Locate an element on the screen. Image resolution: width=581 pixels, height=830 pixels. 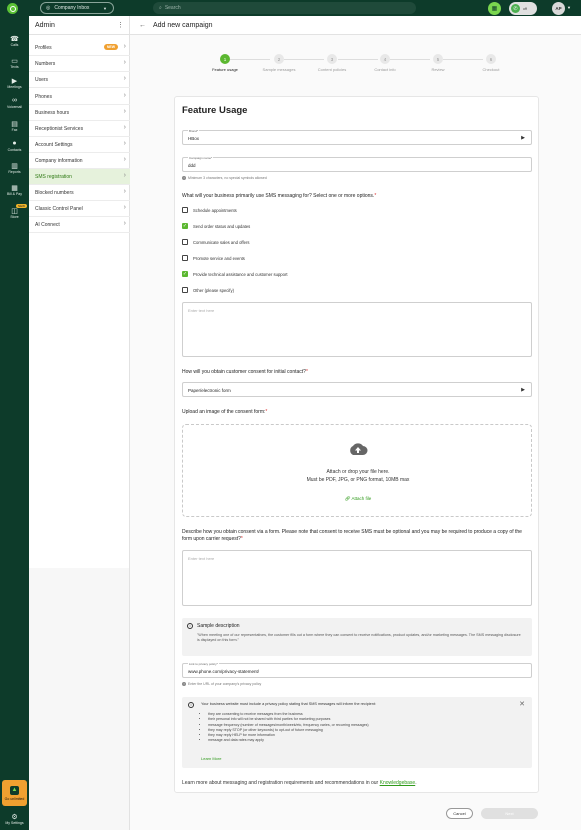
admin-item-phones: Phones › is located at coordinates (79, 97).